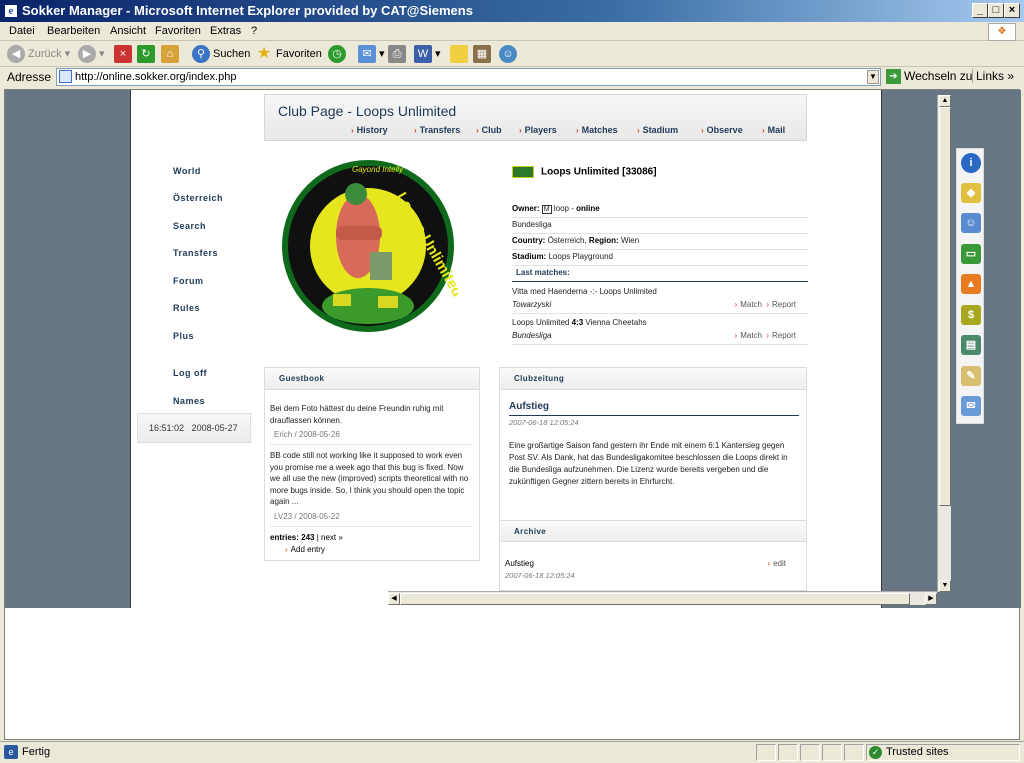 The width and height of the screenshot is (1024, 763). Describe the element at coordinates (971, 406) in the screenshot. I see `mail-icon: ✉` at that location.